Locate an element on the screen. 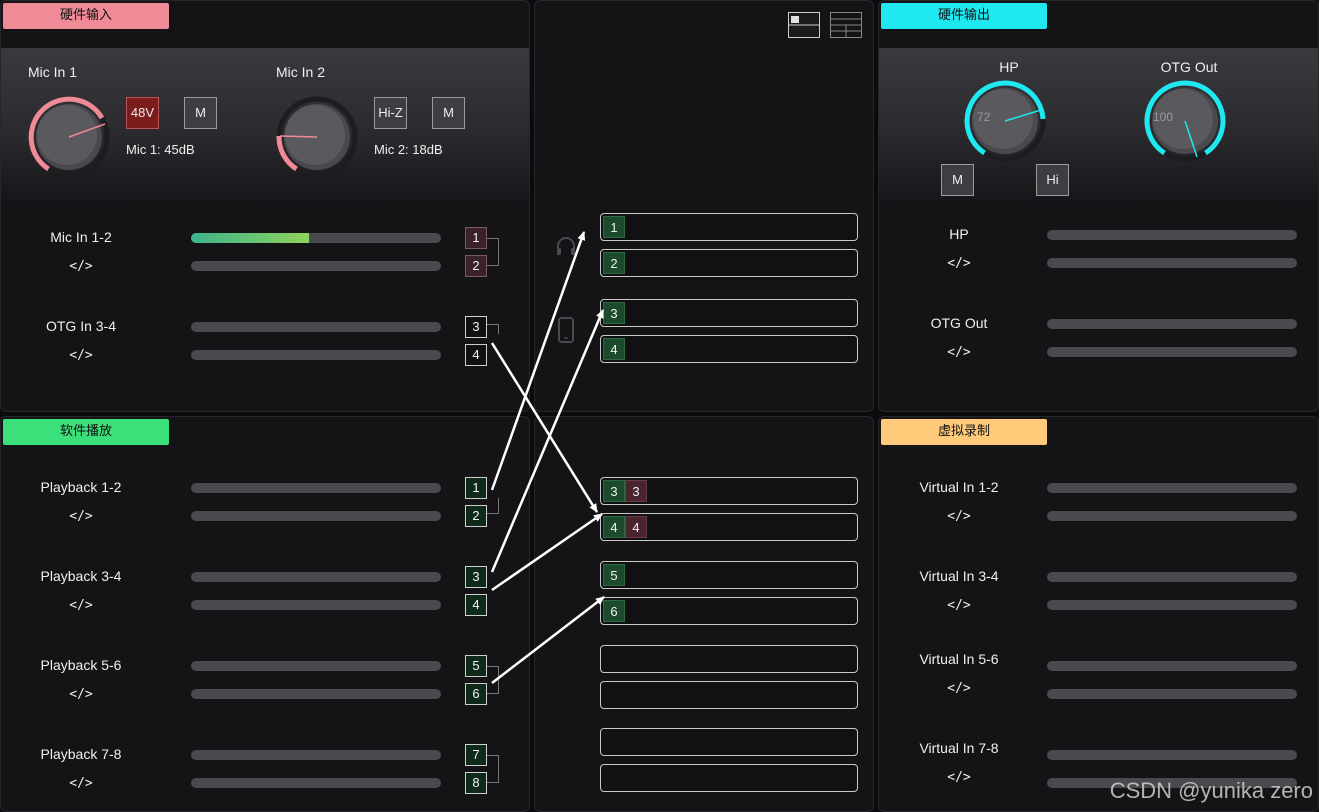  phantom-48v-button: 48V is located at coordinates (142, 113).